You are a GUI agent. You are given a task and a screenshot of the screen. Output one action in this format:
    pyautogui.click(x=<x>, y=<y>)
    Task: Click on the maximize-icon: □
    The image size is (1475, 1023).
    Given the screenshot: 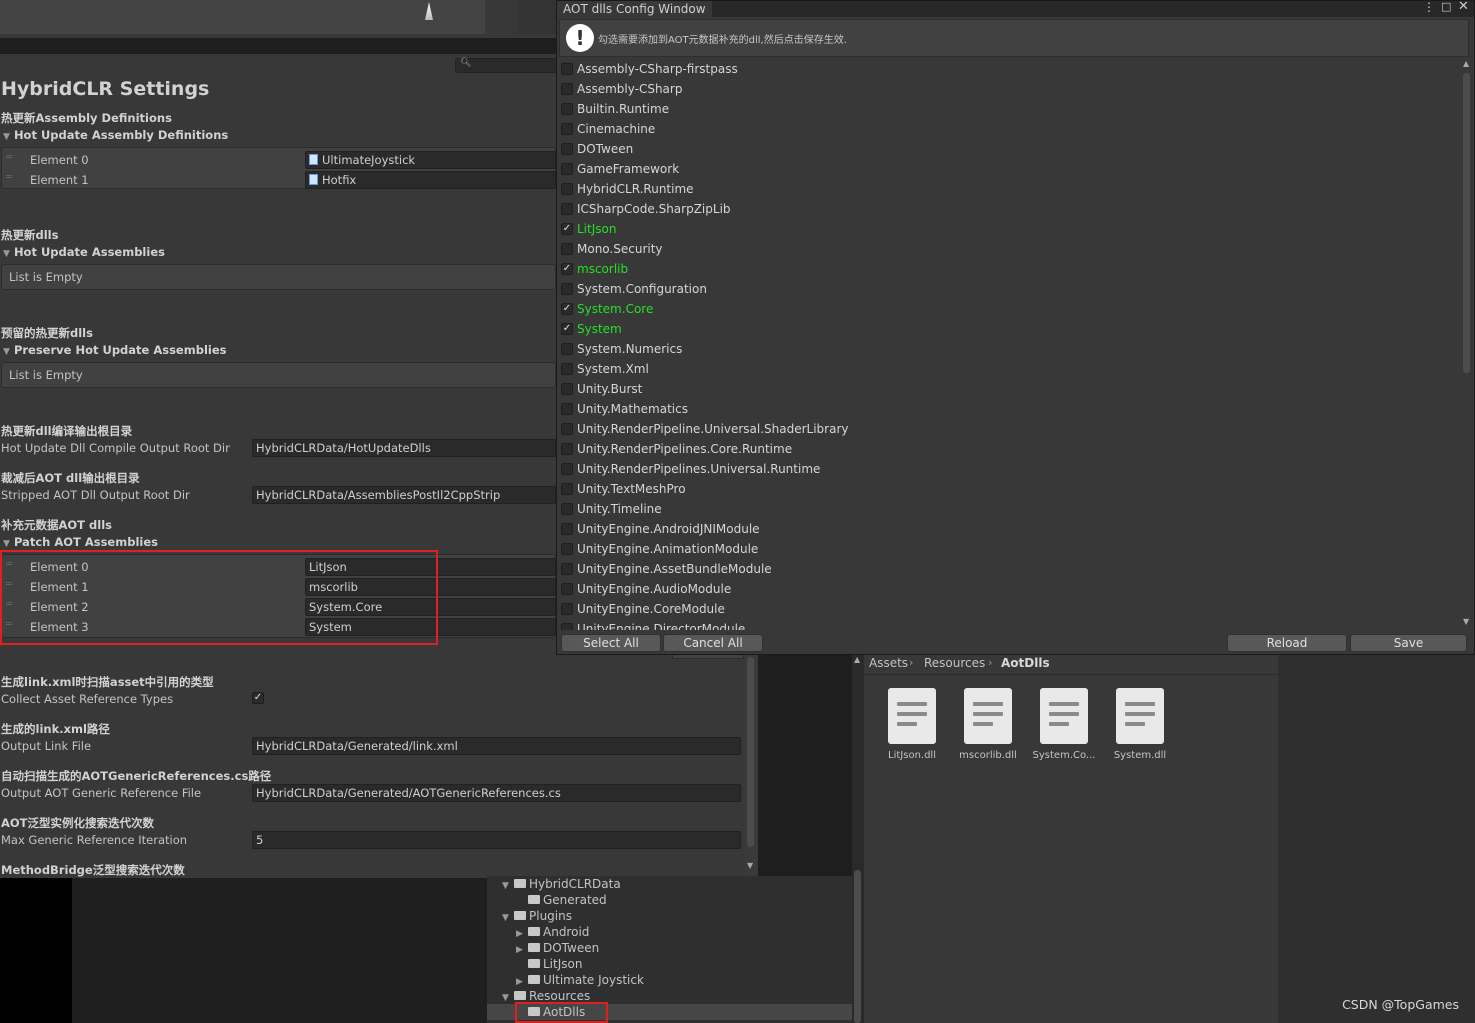 What is the action you would take?
    pyautogui.click(x=1446, y=6)
    